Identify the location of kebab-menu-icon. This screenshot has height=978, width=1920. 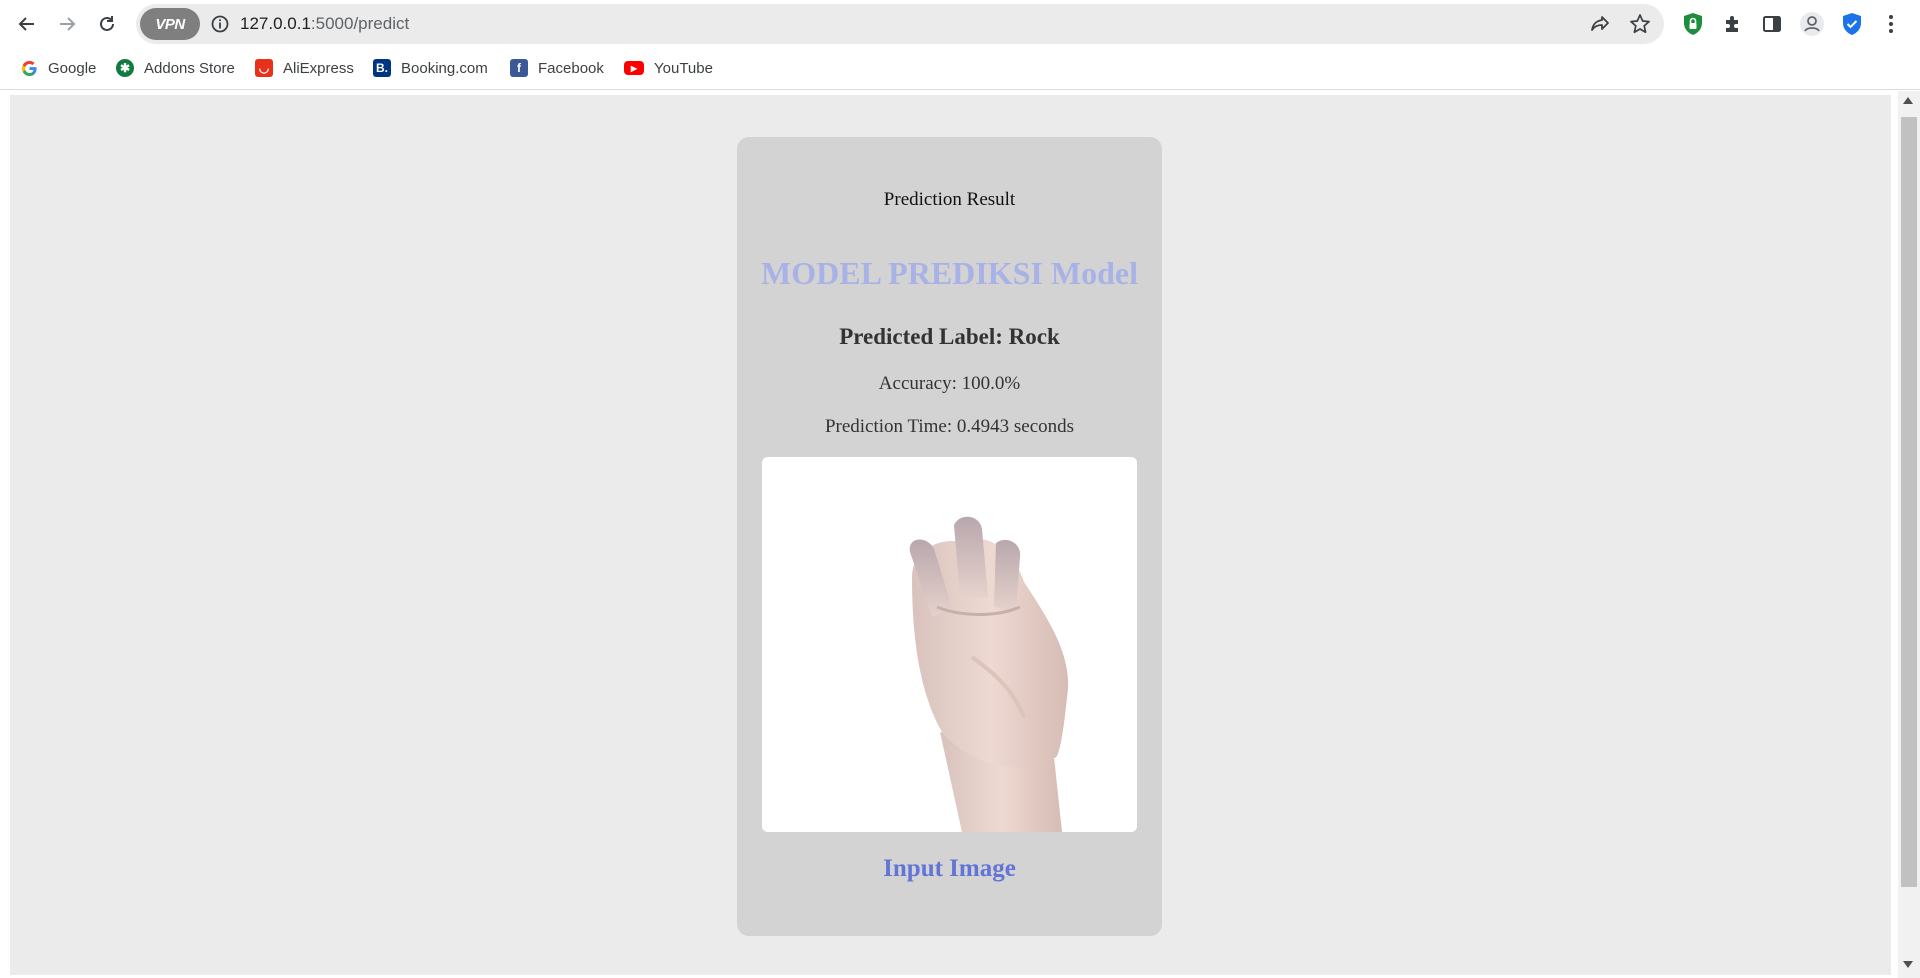
(1891, 24).